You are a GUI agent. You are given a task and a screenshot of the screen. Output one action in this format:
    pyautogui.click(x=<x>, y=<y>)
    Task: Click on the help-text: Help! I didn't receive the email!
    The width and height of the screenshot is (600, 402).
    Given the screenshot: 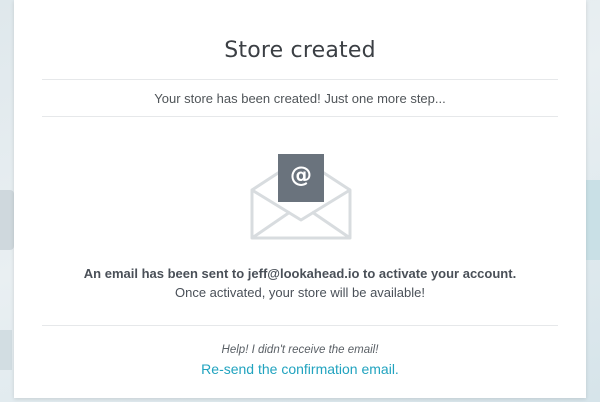 What is the action you would take?
    pyautogui.click(x=300, y=350)
    